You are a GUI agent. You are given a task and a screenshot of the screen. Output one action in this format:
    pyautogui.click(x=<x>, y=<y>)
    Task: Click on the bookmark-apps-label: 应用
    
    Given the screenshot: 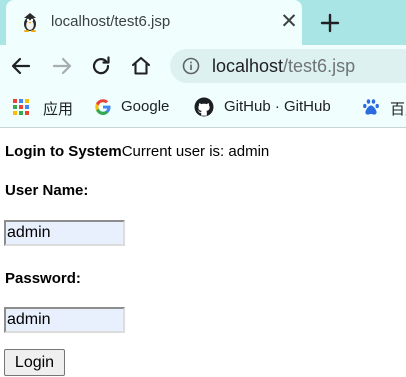 What is the action you would take?
    pyautogui.click(x=58, y=109)
    